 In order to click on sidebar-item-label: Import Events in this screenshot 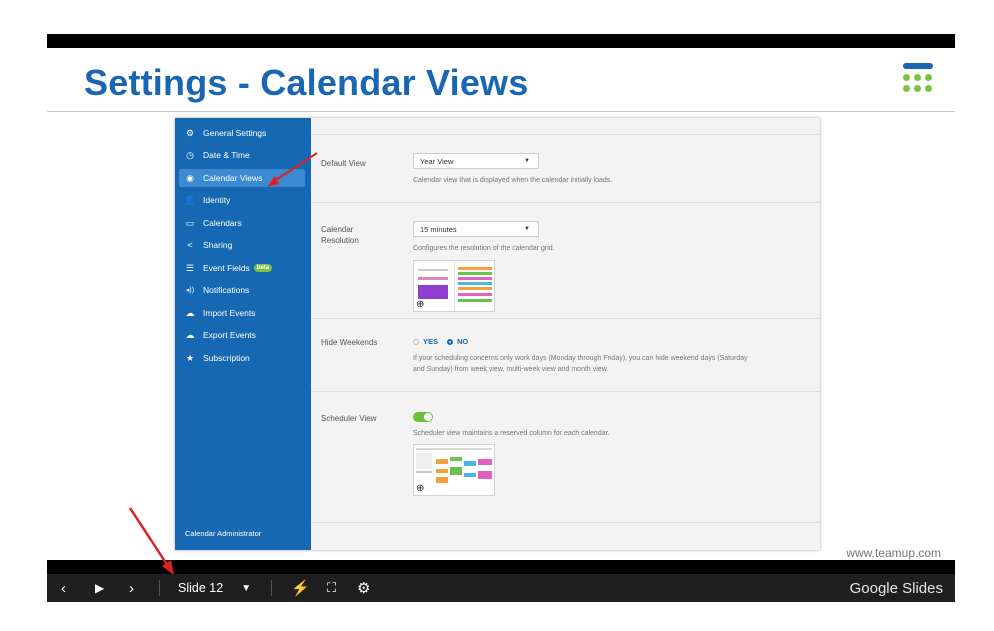, I will do `click(229, 313)`.